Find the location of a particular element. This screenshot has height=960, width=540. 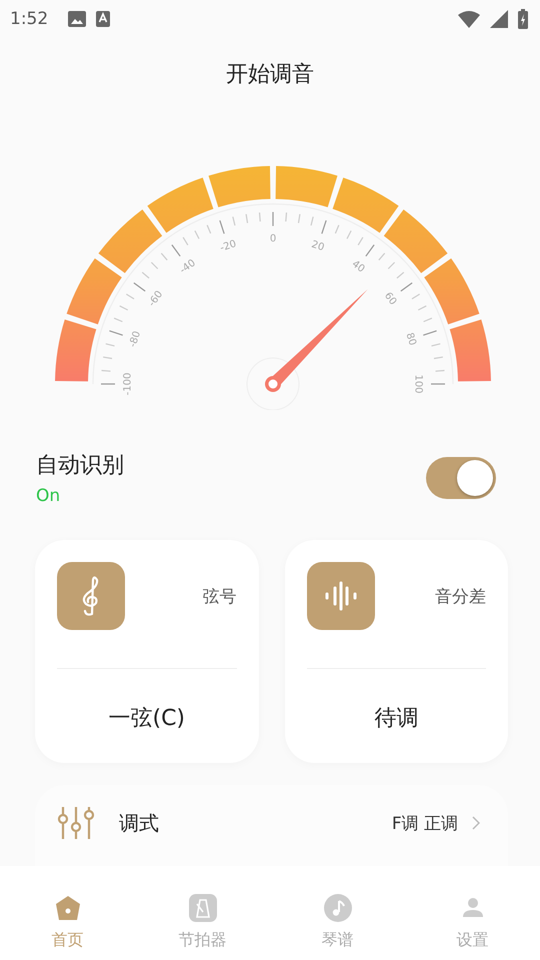

mode-label: 调式 is located at coordinates (139, 823).